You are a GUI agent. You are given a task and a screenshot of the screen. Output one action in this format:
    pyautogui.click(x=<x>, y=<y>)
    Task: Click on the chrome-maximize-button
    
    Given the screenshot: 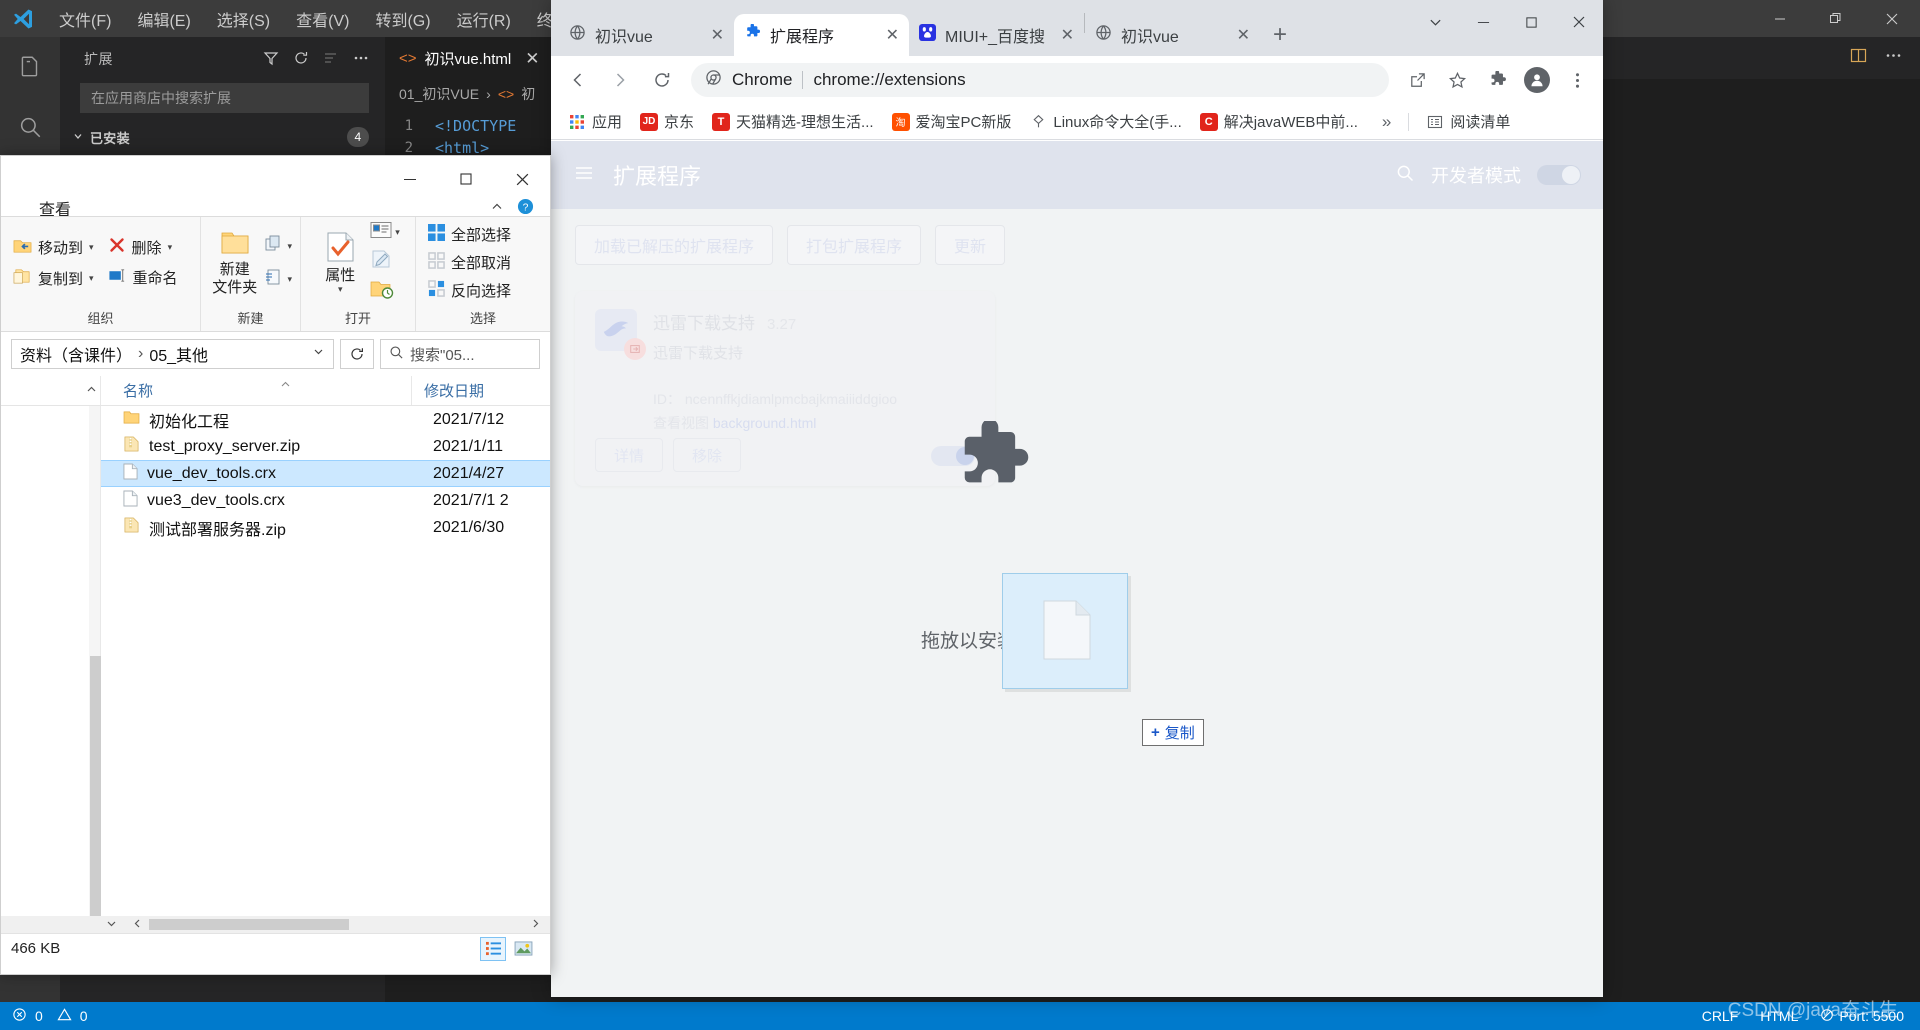 What is the action you would take?
    pyautogui.click(x=1531, y=22)
    